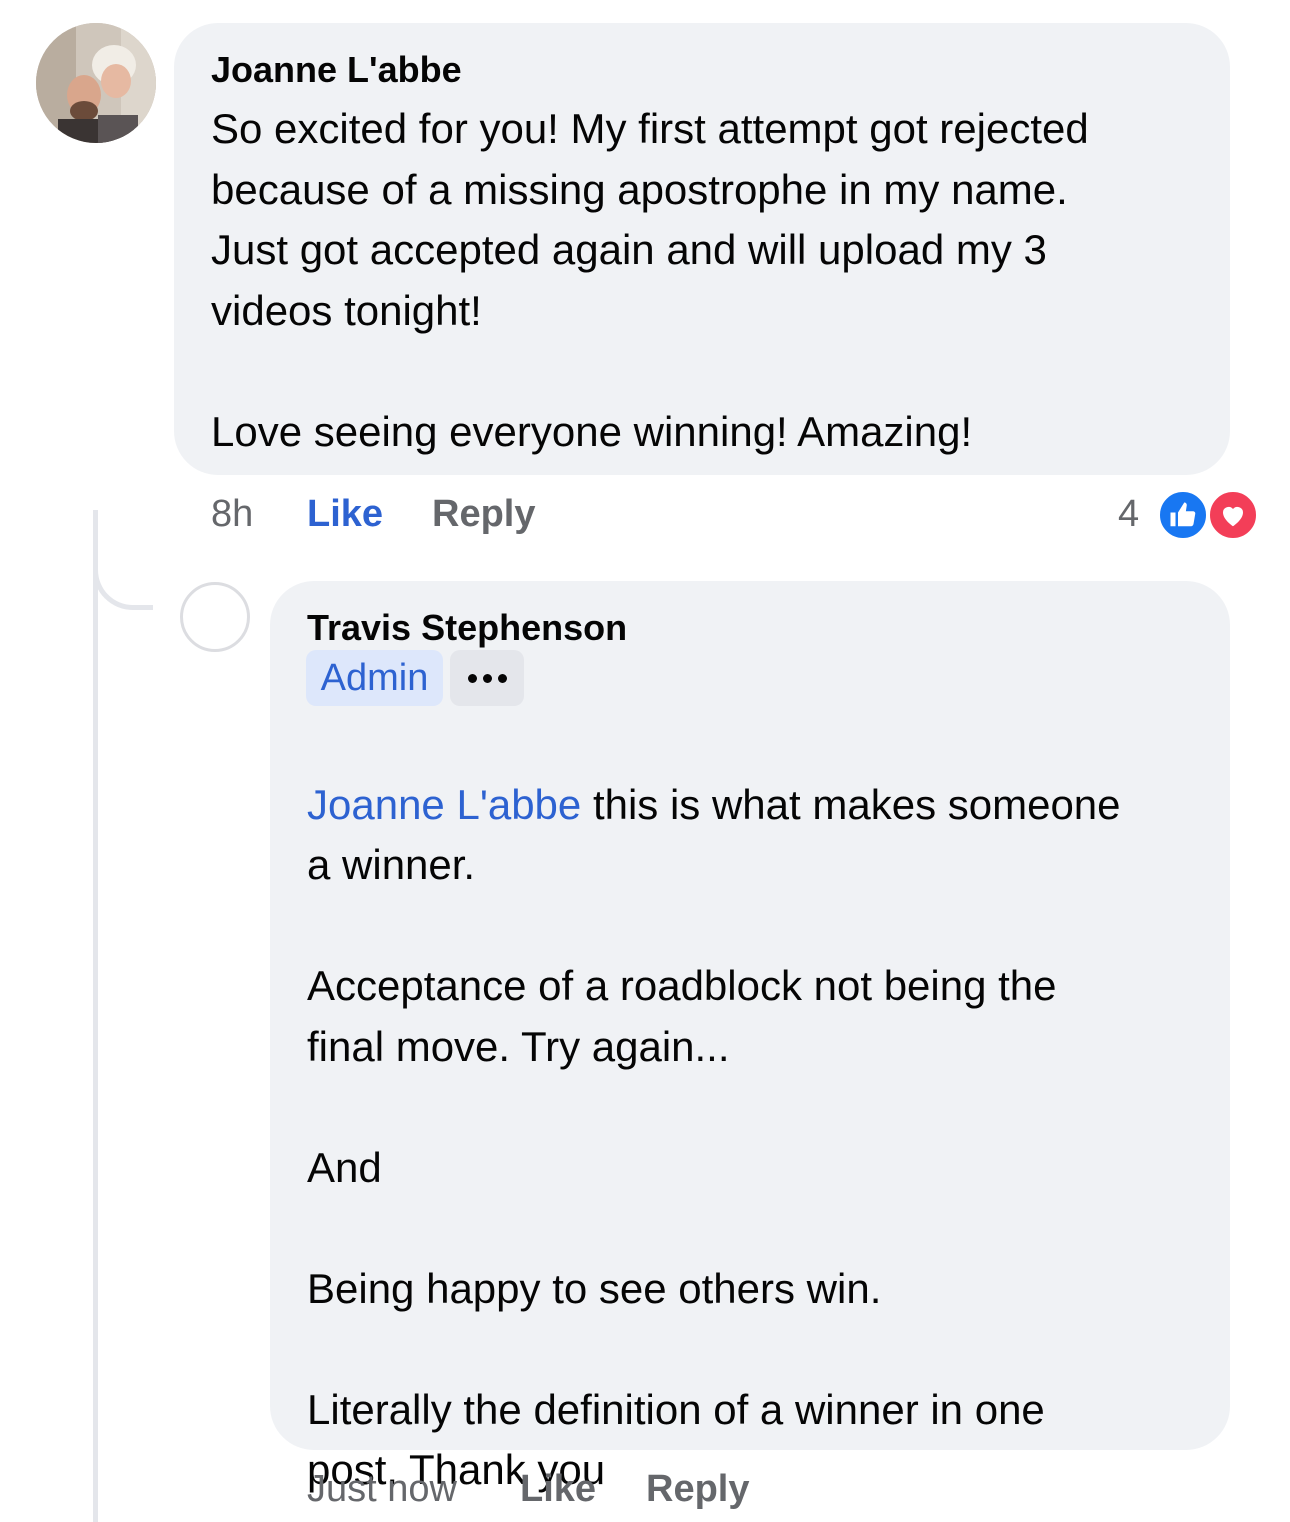 The width and height of the screenshot is (1290, 1522). Describe the element at coordinates (851, 804) in the screenshot. I see `reply-text-first-line: this is what makes someone` at that location.